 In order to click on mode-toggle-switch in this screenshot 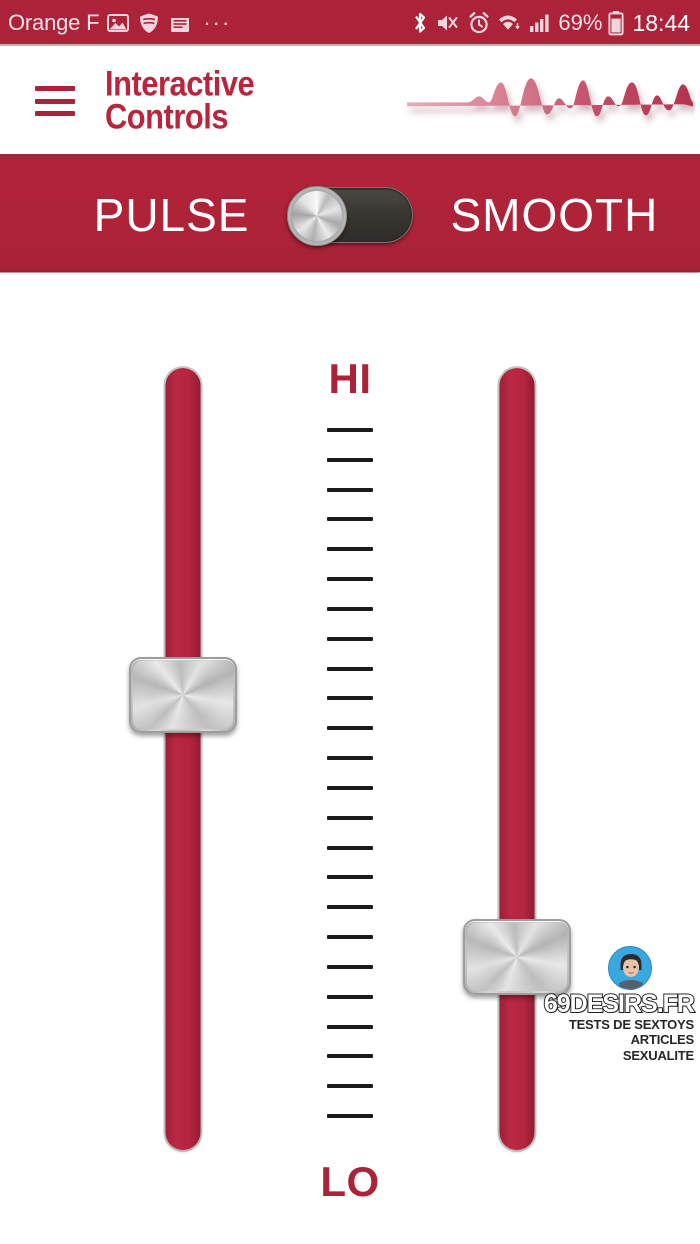, I will do `click(349, 215)`.